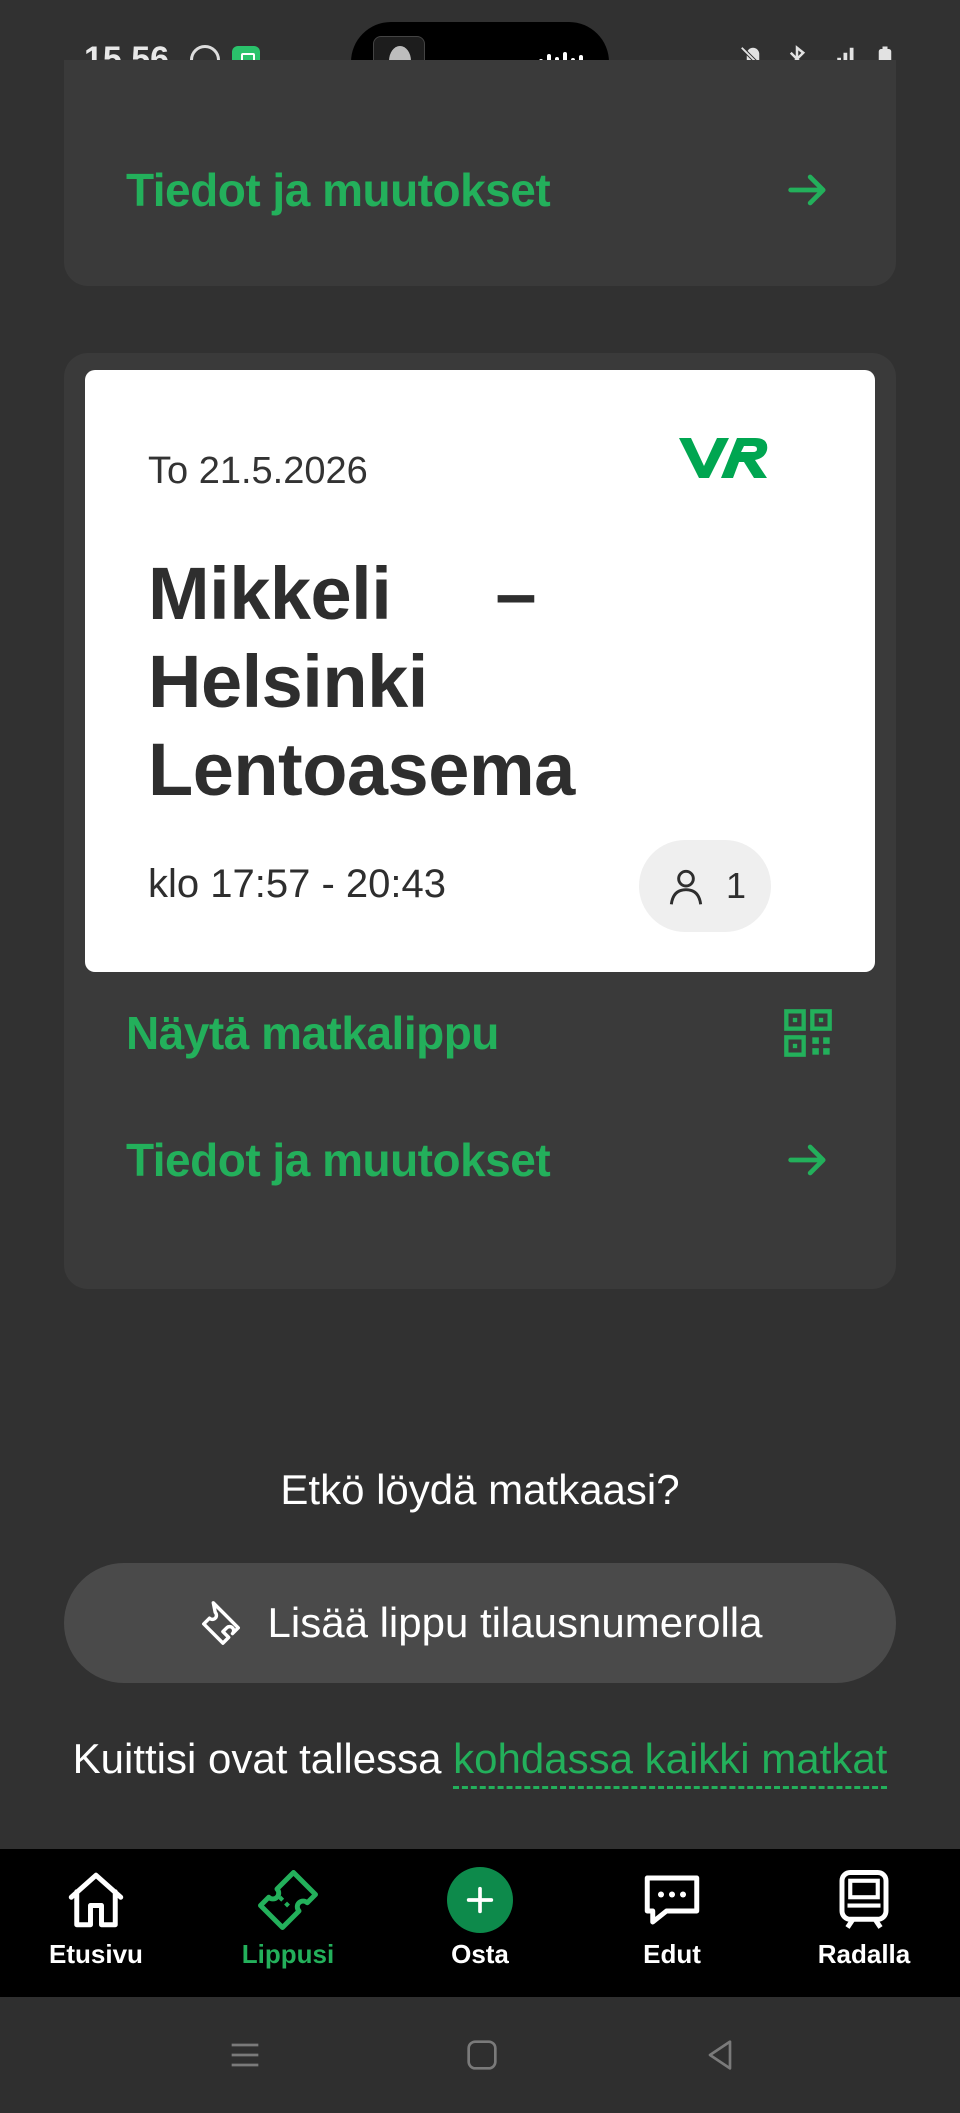  Describe the element at coordinates (723, 458) in the screenshot. I see `vr-logo` at that location.